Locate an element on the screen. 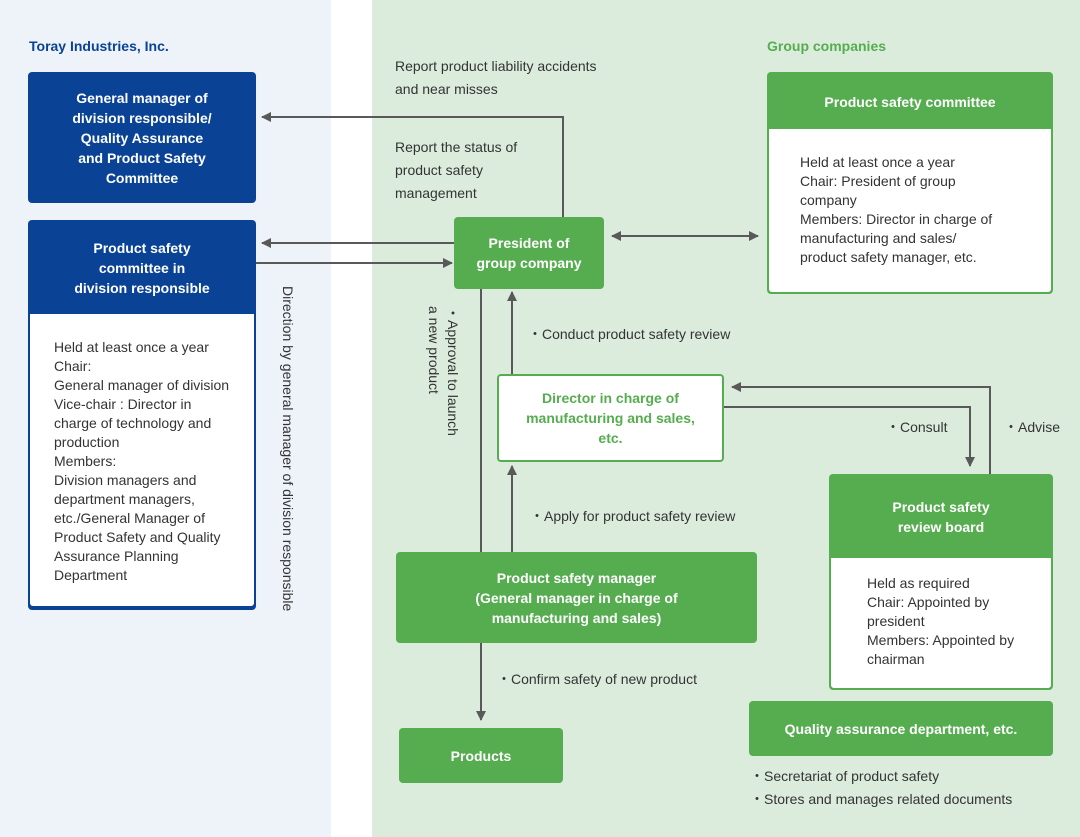 Image resolution: width=1080 pixels, height=837 pixels. apply-review-label: ・Apply for product safety review is located at coordinates (633, 516).